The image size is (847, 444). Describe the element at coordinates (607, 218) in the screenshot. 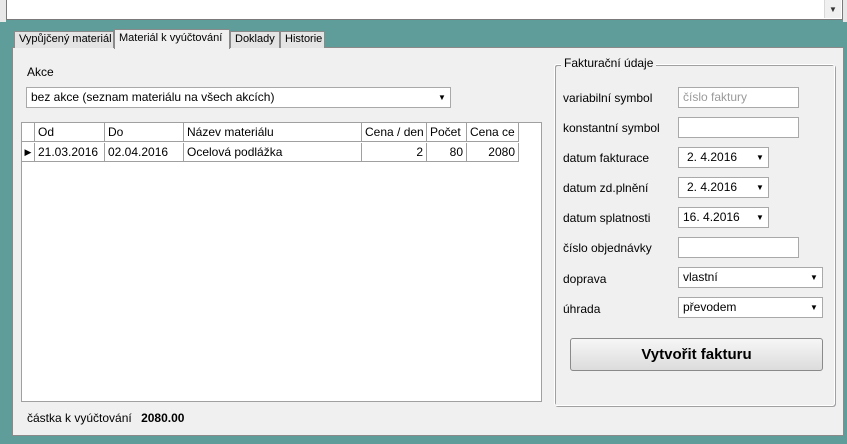

I see `datum-splatnosti-label: datum splatnosti` at that location.